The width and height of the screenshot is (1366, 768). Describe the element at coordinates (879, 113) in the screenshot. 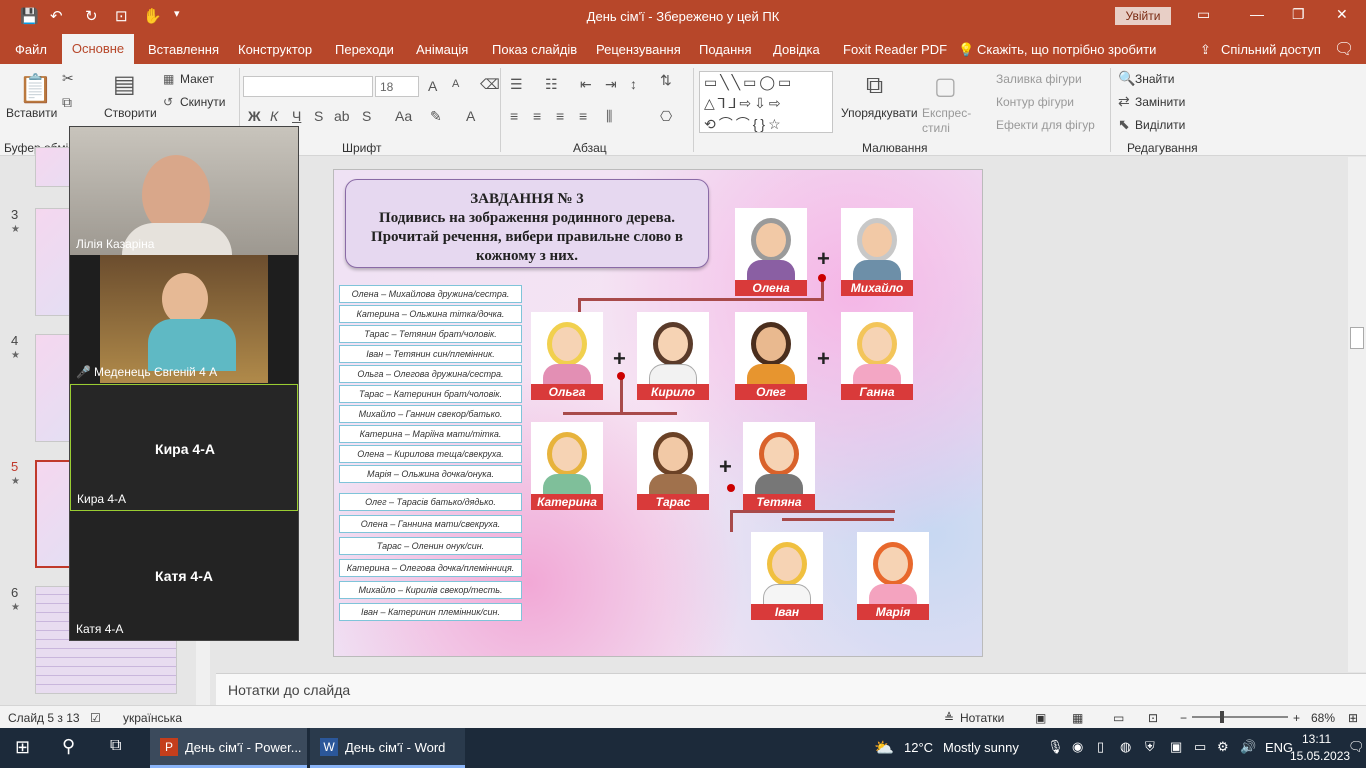

I see `arrange-button: Упорядкувати` at that location.